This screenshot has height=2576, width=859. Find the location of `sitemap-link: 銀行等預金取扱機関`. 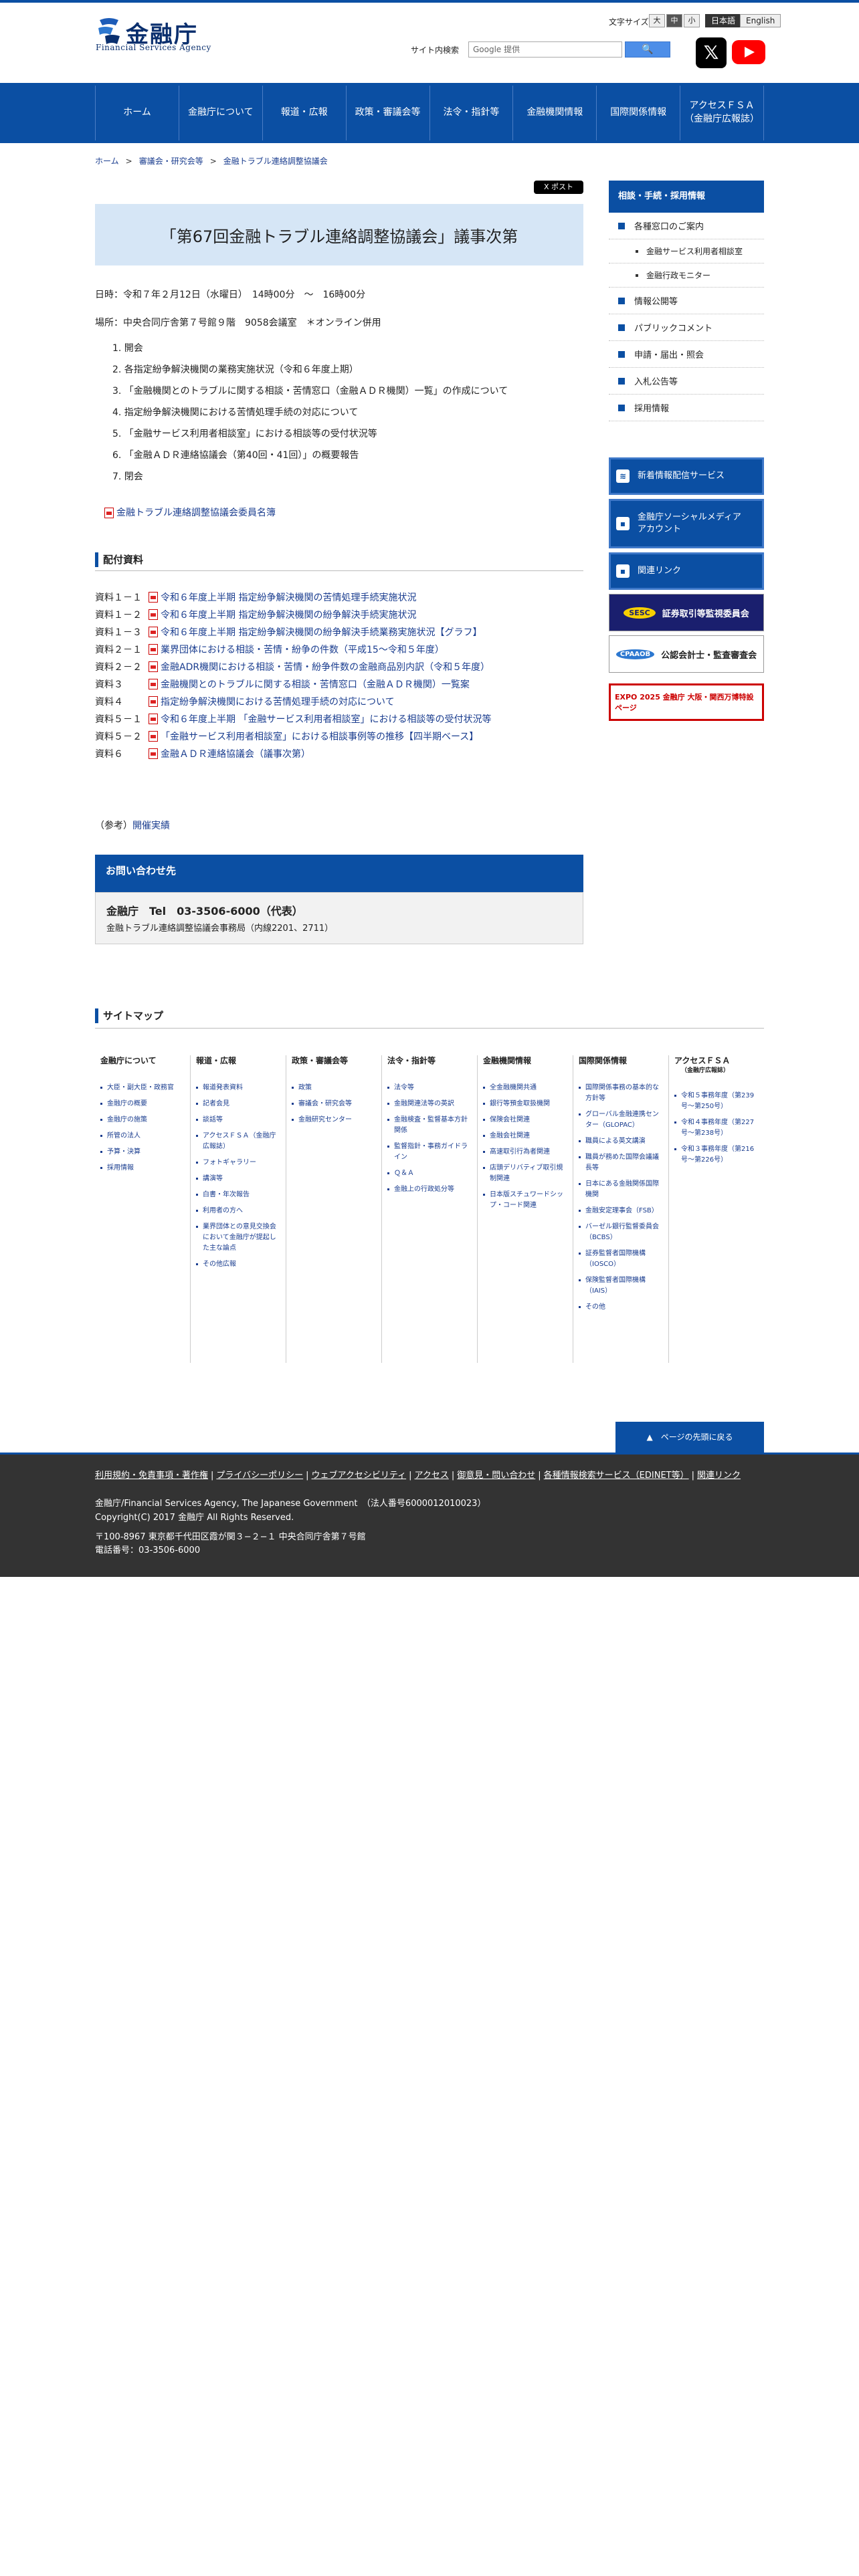

sitemap-link: 銀行等預金取扱機関 is located at coordinates (525, 1104).